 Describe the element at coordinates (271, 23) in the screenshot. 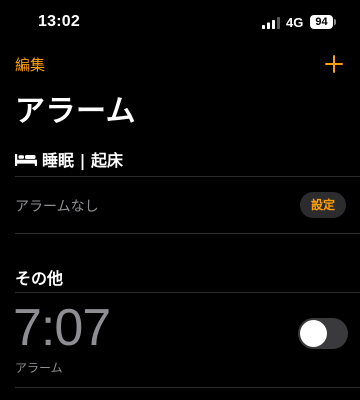

I see `cellular-signal-icon` at that location.